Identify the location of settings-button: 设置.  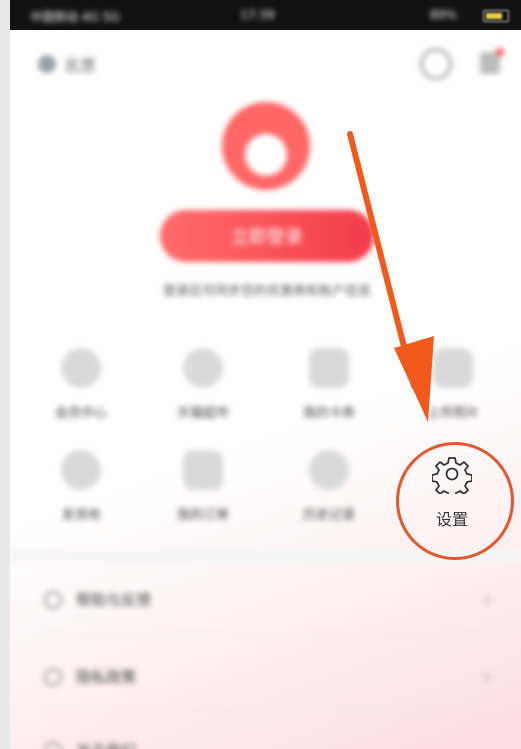
(452, 492).